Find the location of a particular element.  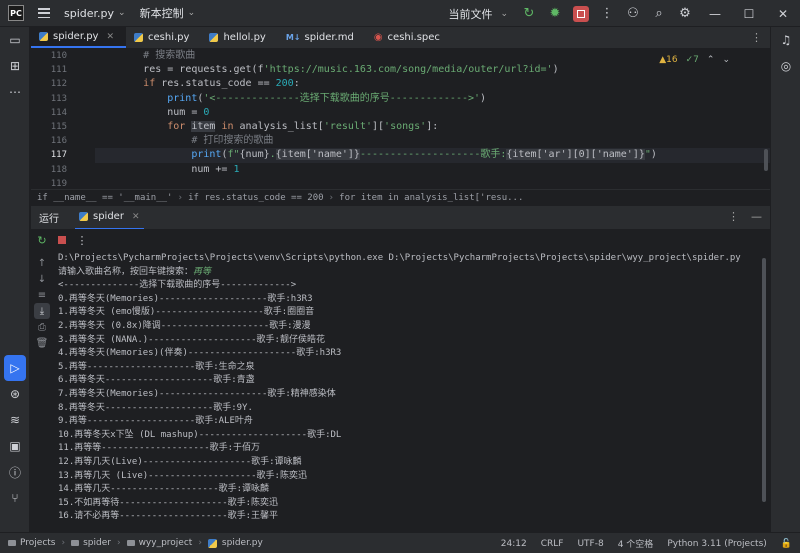

file-encoding: UTF-8 is located at coordinates (590, 544).